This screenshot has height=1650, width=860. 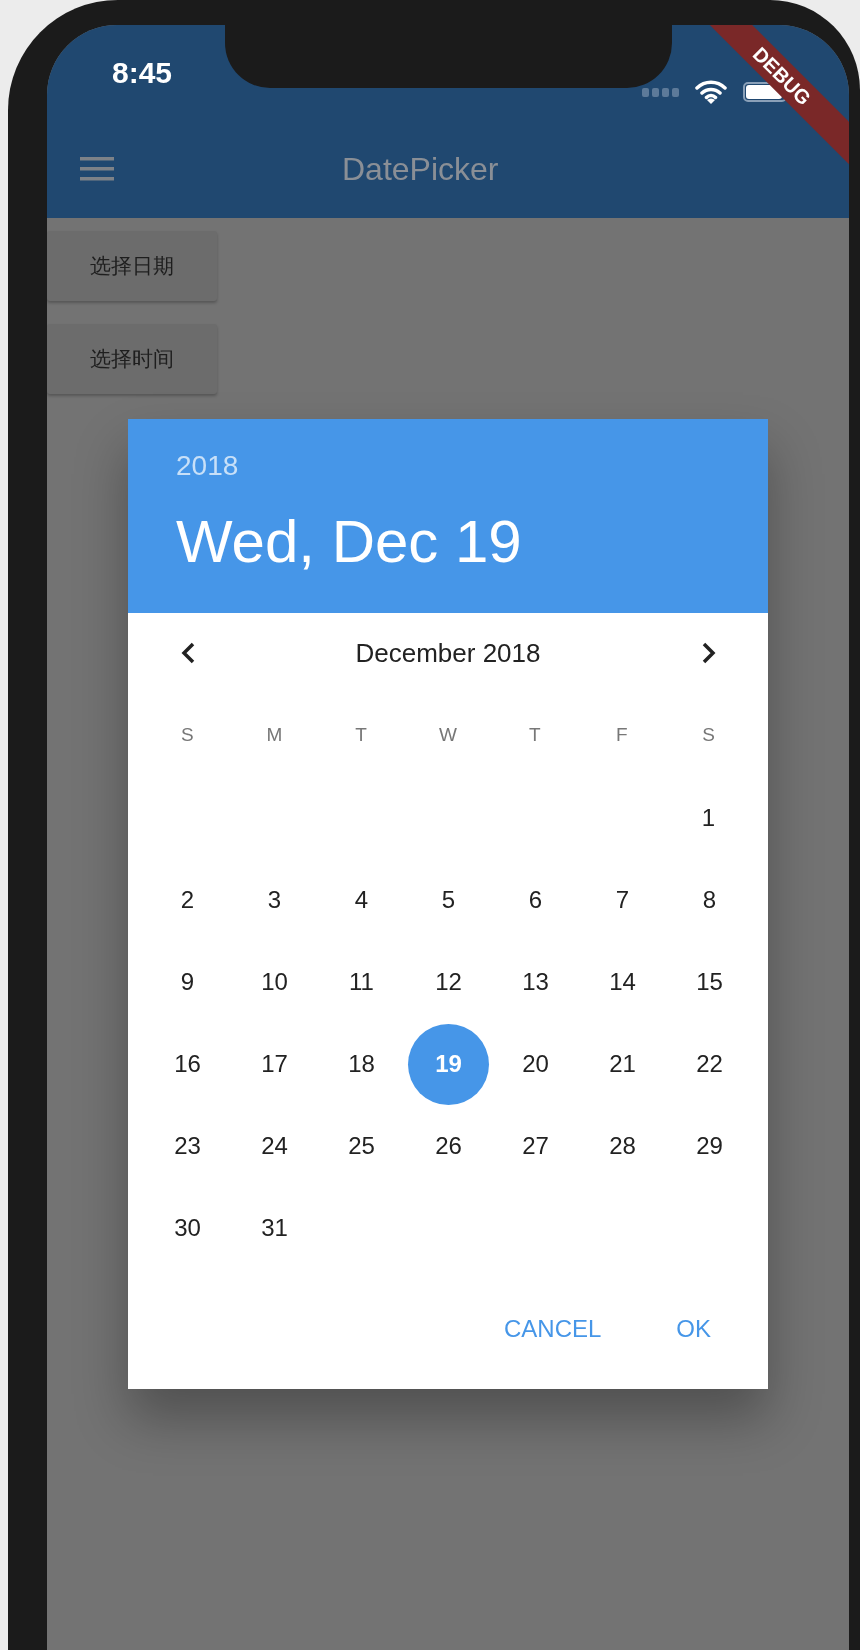 I want to click on menu-icon, so click(x=97, y=169).